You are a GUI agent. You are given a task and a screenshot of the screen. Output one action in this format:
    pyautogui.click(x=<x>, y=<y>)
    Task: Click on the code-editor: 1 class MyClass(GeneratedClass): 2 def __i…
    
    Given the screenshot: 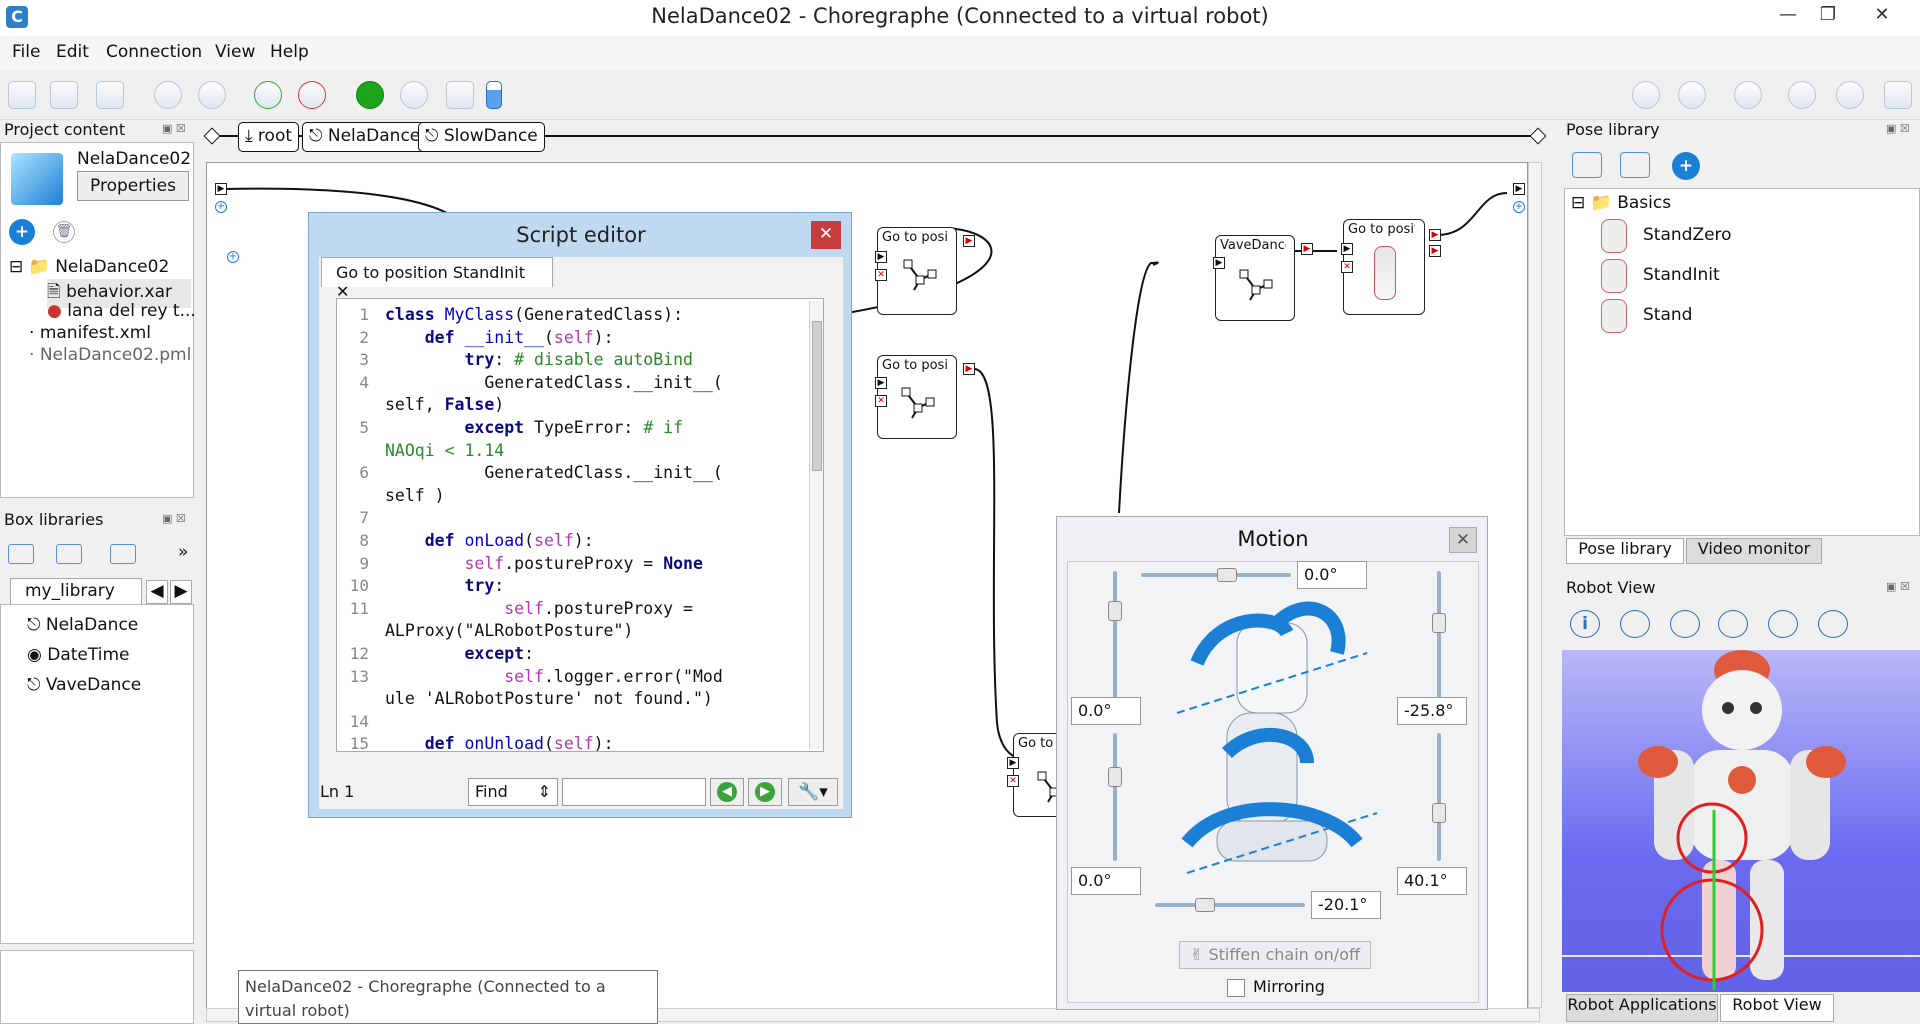 What is the action you would take?
    pyautogui.click(x=580, y=525)
    